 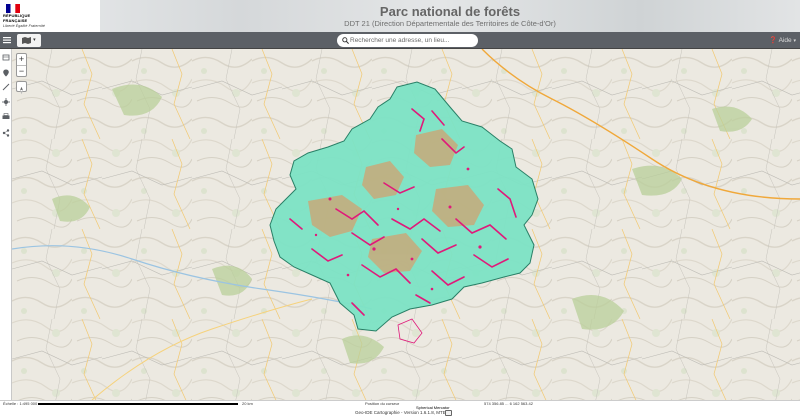 I want to click on draw-icon, so click(x=6, y=88).